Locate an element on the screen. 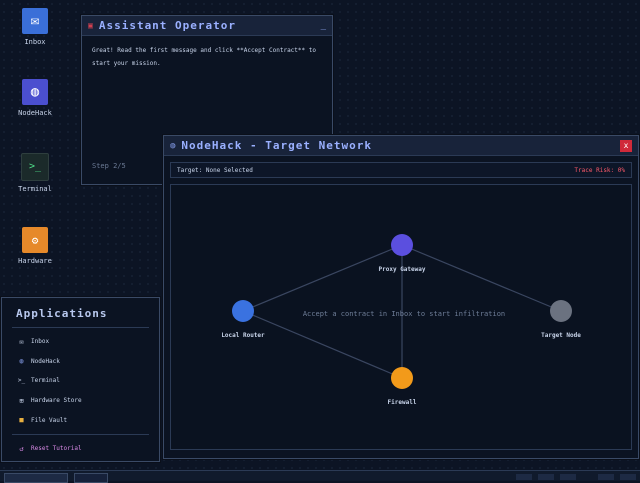 The width and height of the screenshot is (640, 483). node-label: Local Router is located at coordinates (243, 335).